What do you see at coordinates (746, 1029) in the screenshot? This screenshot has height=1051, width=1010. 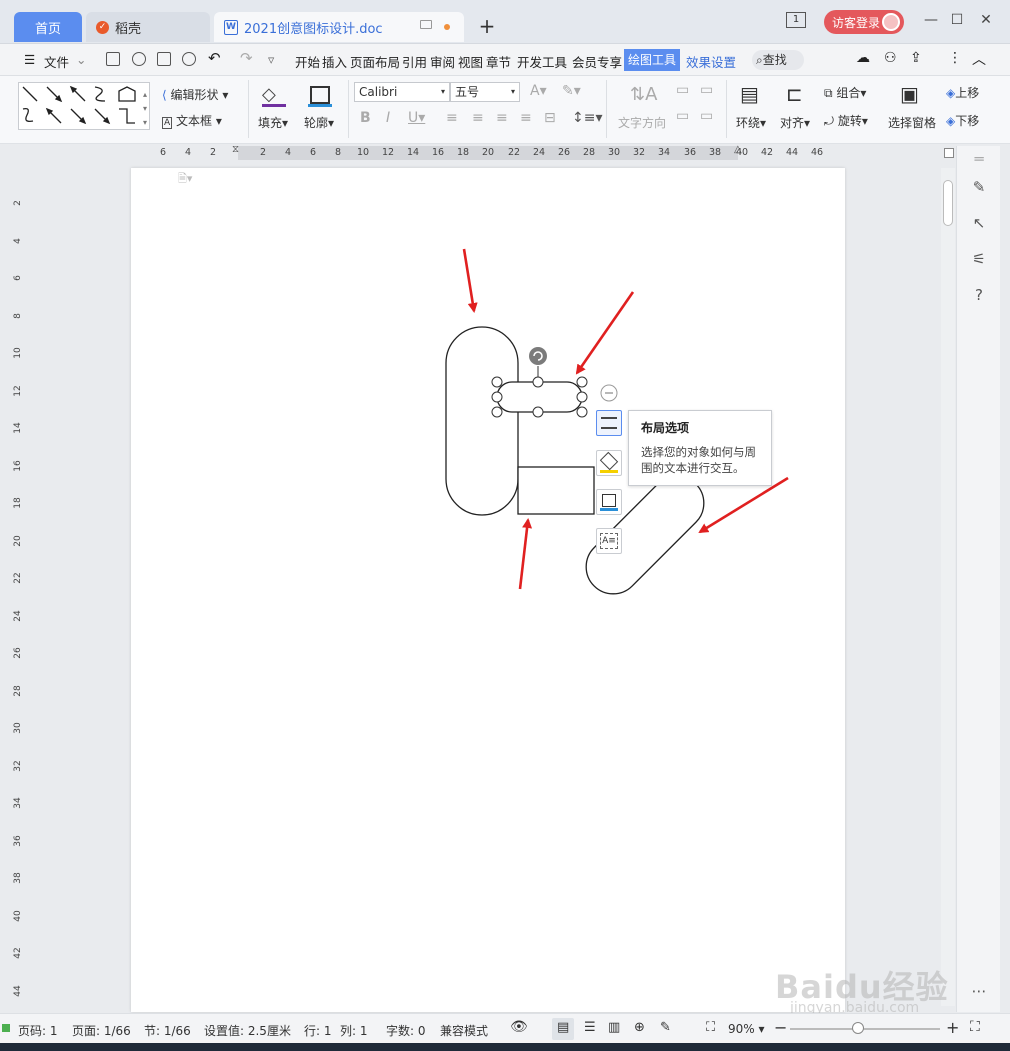 I see `zoom-level: 90% ▾` at bounding box center [746, 1029].